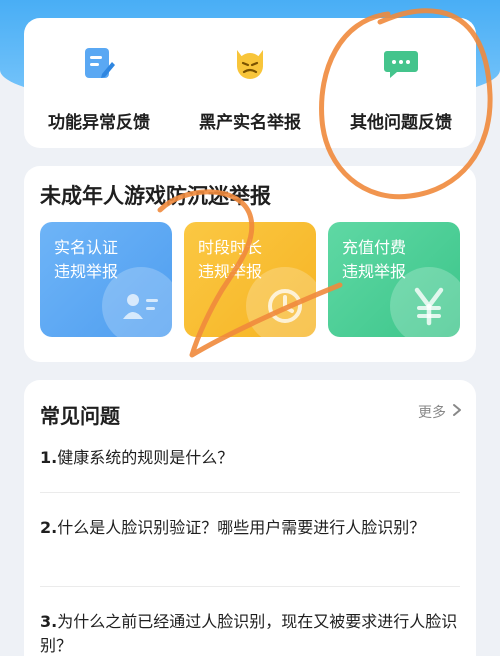 The image size is (500, 656). What do you see at coordinates (250, 123) in the screenshot?
I see `blackmarket-report-label: 黑产实名举报` at bounding box center [250, 123].